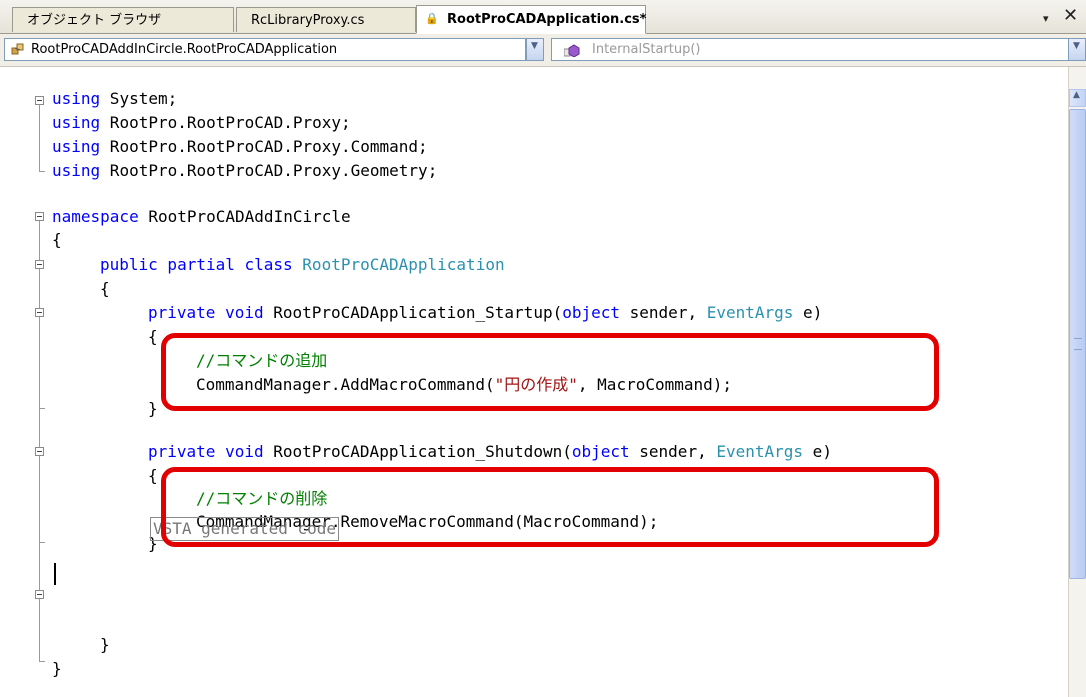  I want to click on scroll-thumb, so click(1077, 344).